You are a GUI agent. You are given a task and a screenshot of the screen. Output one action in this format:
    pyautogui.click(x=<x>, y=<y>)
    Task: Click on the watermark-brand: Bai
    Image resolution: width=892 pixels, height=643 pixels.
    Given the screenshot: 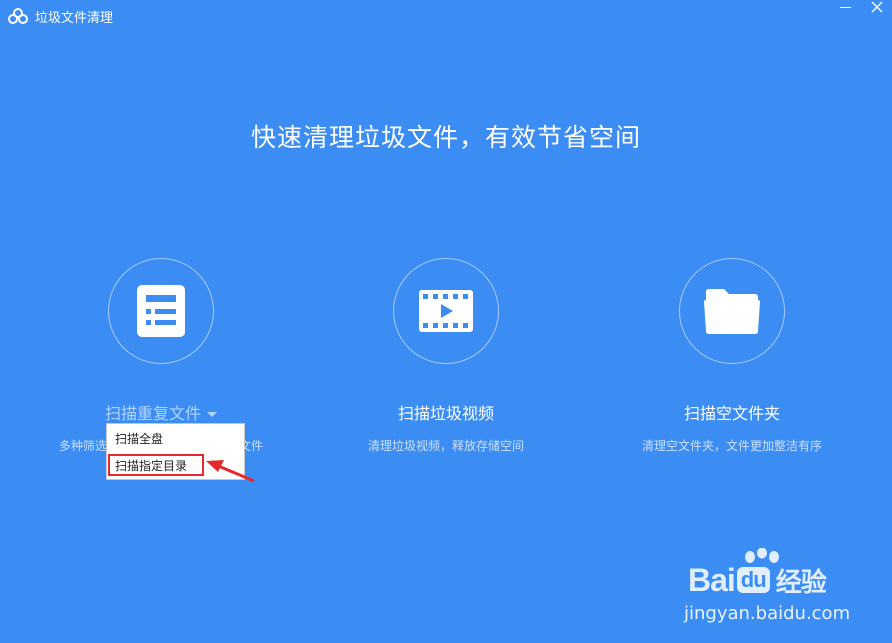 What is the action you would take?
    pyautogui.click(x=712, y=580)
    